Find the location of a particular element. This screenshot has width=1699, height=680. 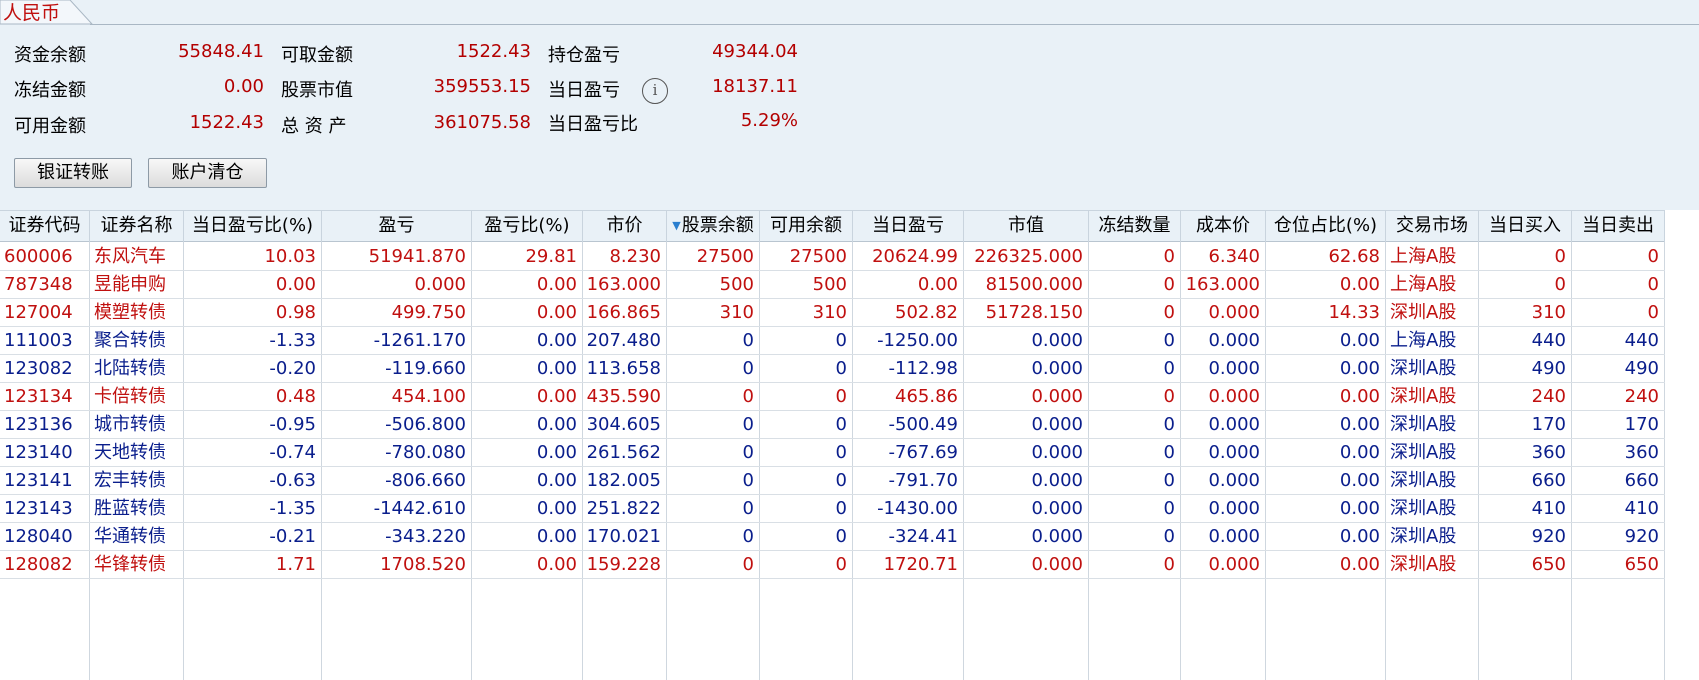

cell-pnl-ratio: 0.00 is located at coordinates (556, 284).